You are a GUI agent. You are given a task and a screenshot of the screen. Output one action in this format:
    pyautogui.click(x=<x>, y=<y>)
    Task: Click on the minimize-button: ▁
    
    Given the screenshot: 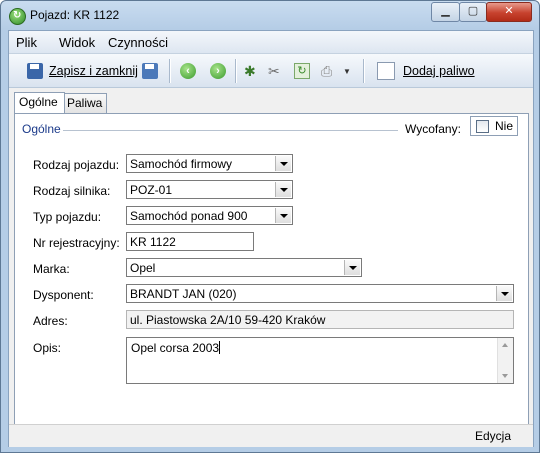 What is the action you would take?
    pyautogui.click(x=445, y=12)
    